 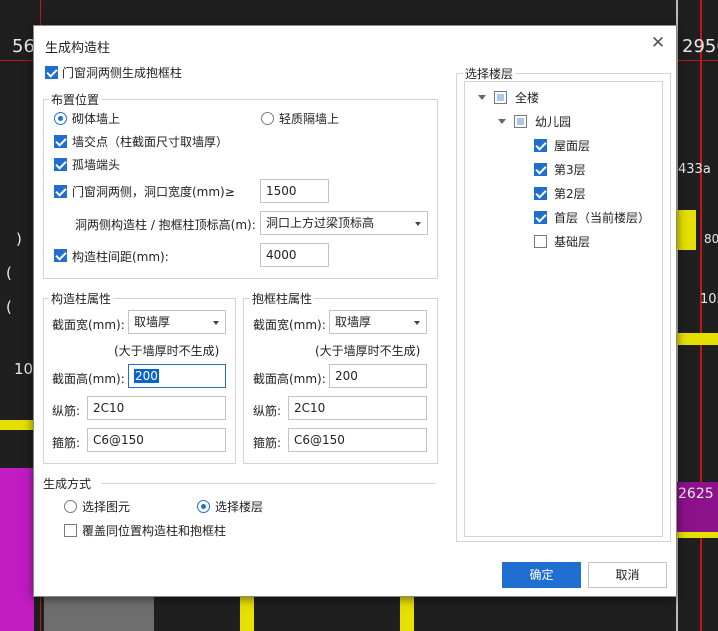 What do you see at coordinates (602, 218) in the screenshot?
I see `floor-label-1: 首层（当前楼层）` at bounding box center [602, 218].